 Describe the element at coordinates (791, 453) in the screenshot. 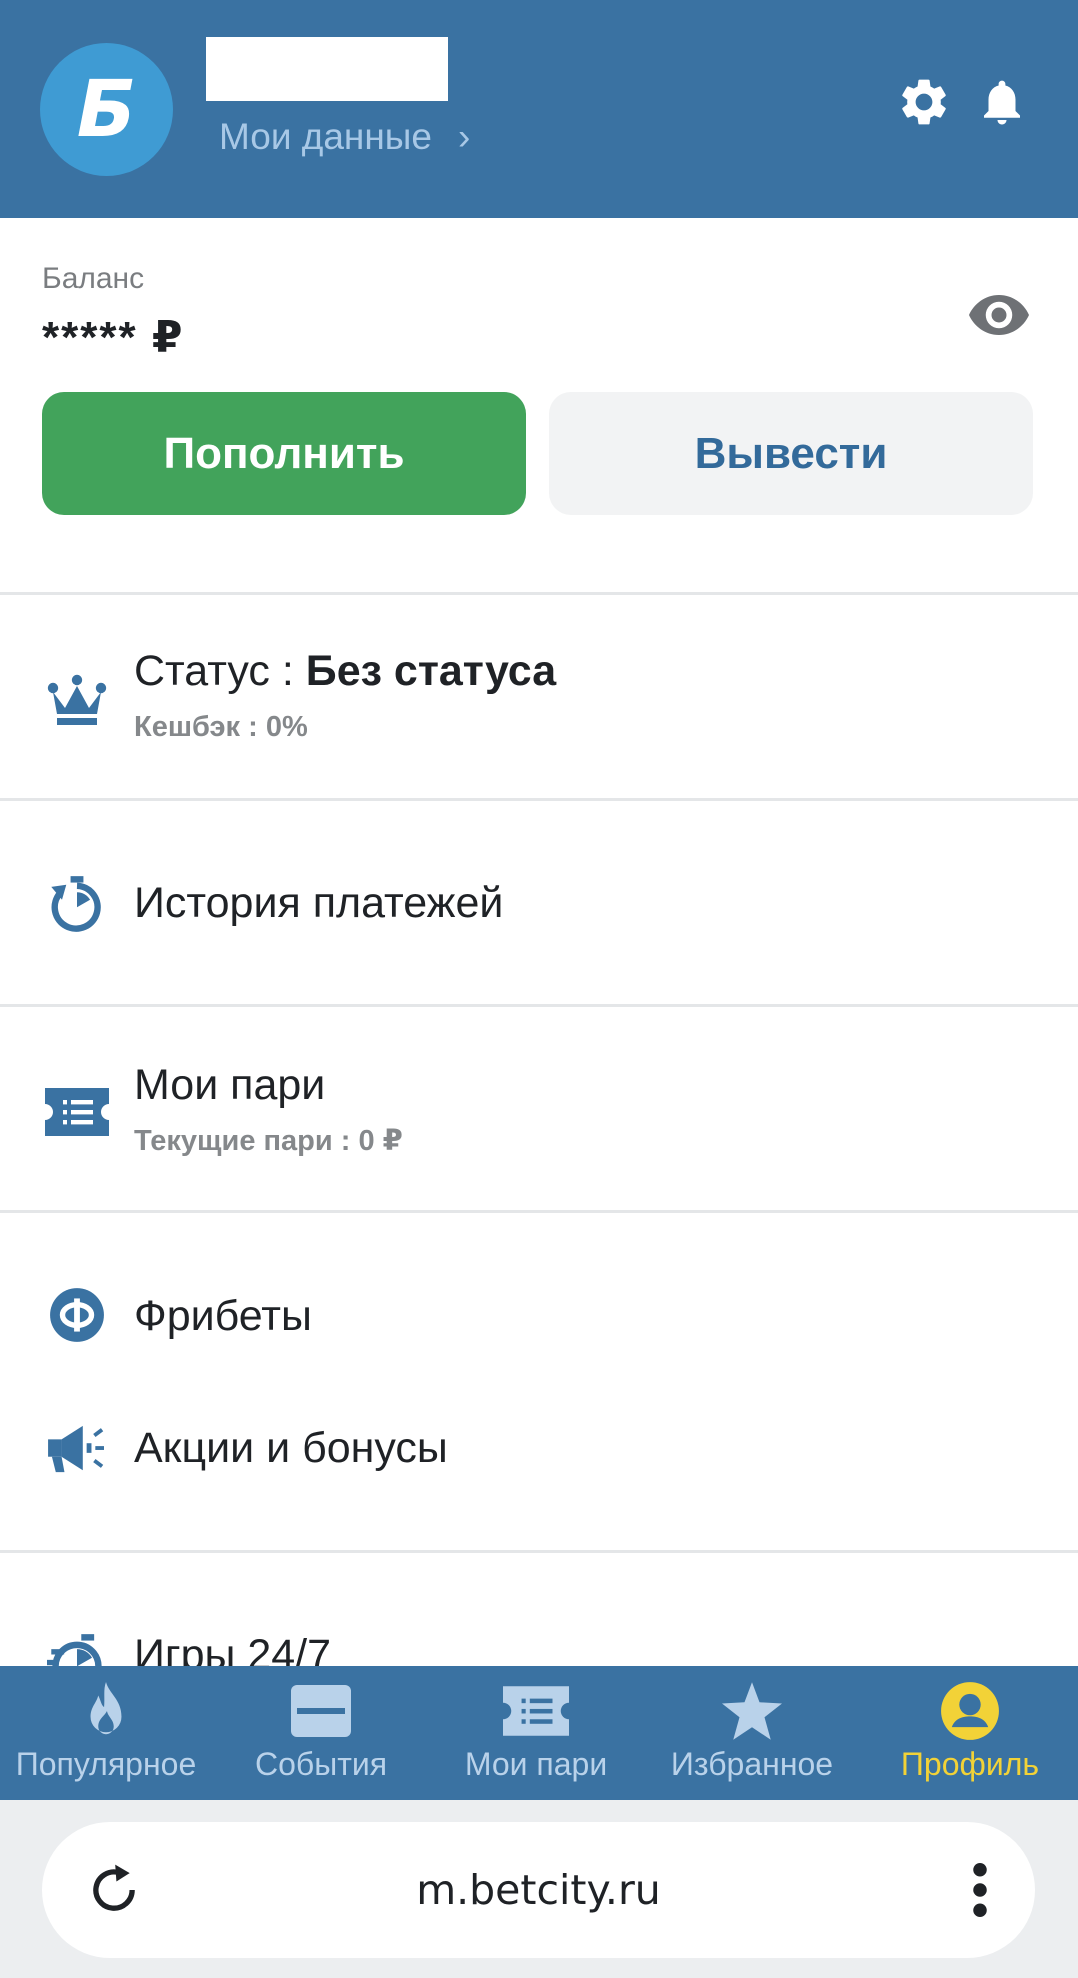

I see `withdraw-button: Вывести` at that location.